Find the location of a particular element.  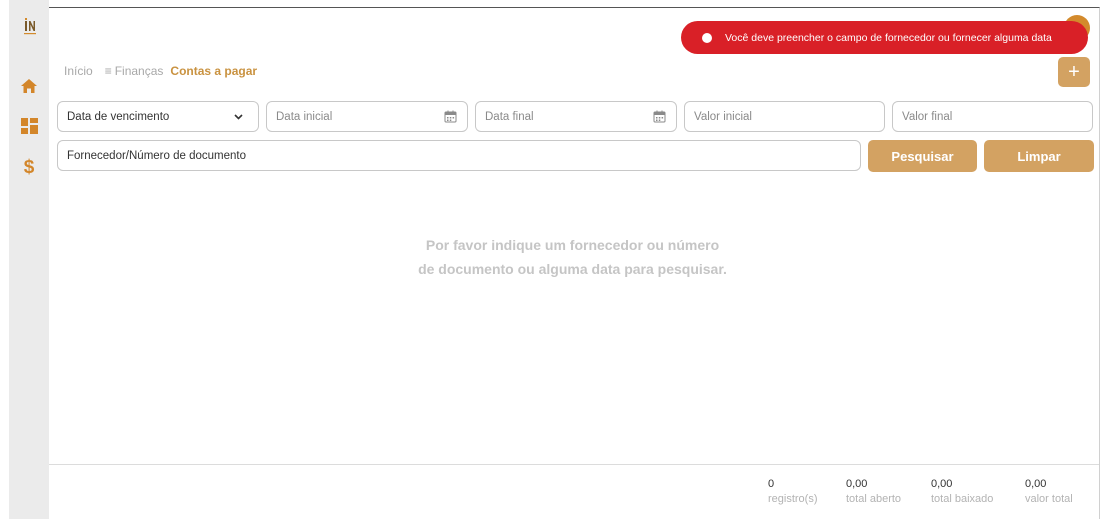

search-button: Pesquisar is located at coordinates (922, 156).